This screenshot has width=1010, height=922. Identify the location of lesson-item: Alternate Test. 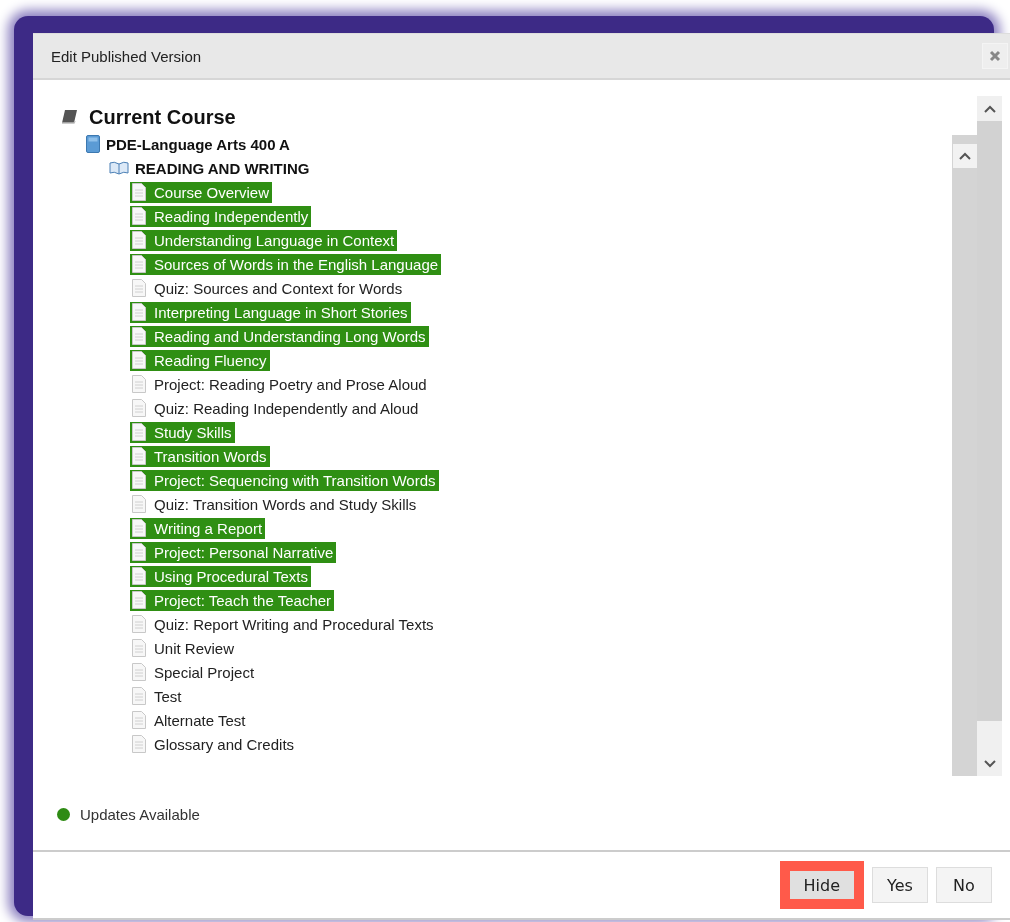
(189, 720).